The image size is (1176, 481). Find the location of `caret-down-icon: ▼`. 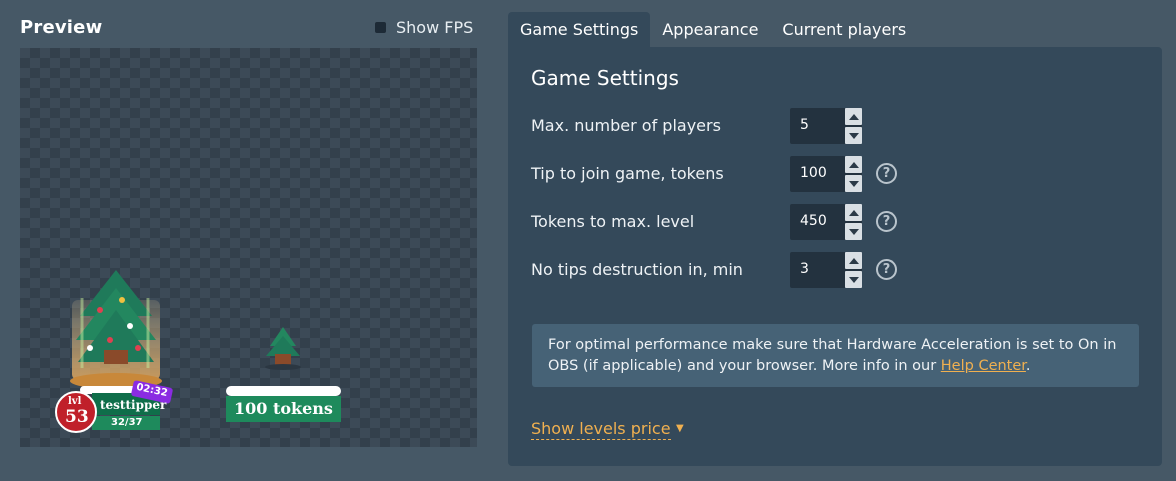

caret-down-icon: ▼ is located at coordinates (680, 428).